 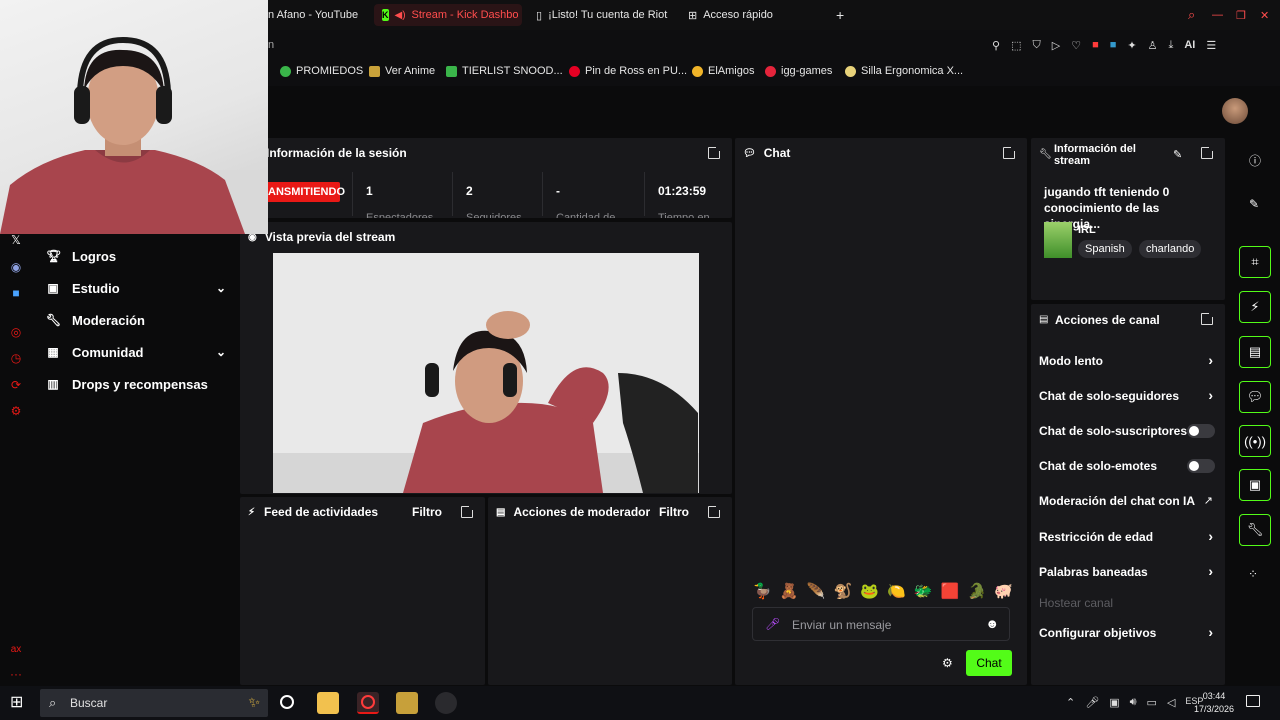 What do you see at coordinates (1133, 702) in the screenshot?
I see `volume-icon: 🔊︎` at bounding box center [1133, 702].